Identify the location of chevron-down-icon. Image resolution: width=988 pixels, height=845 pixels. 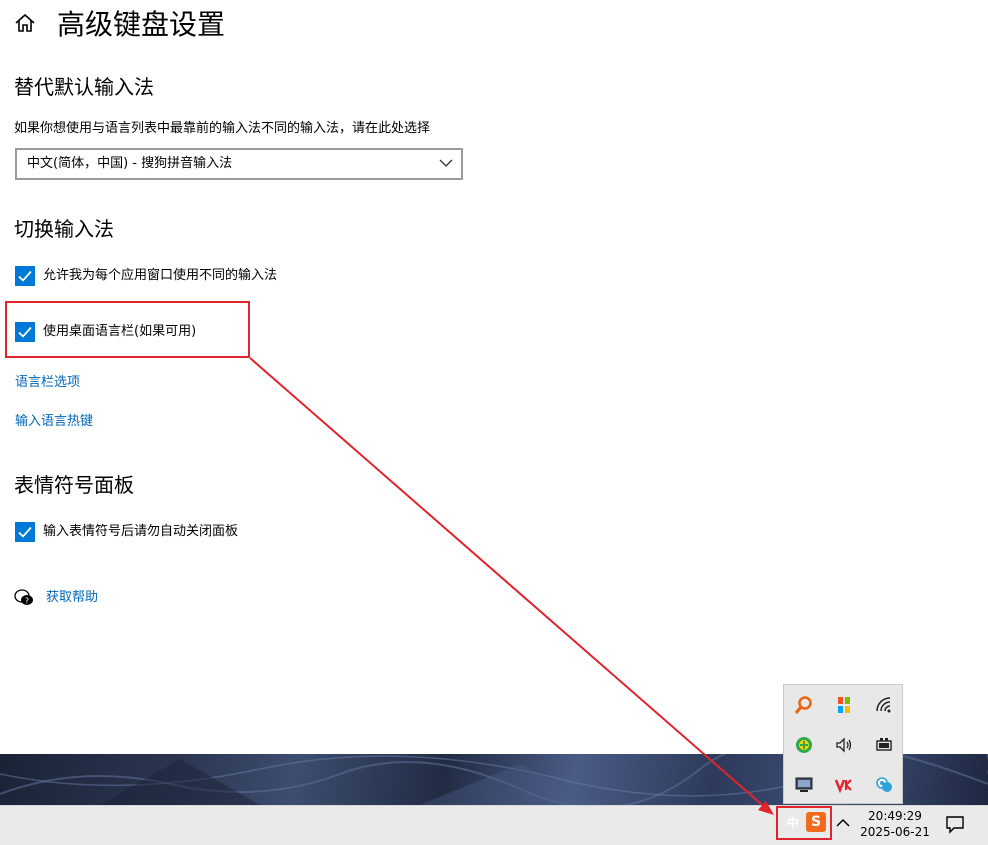
(446, 163).